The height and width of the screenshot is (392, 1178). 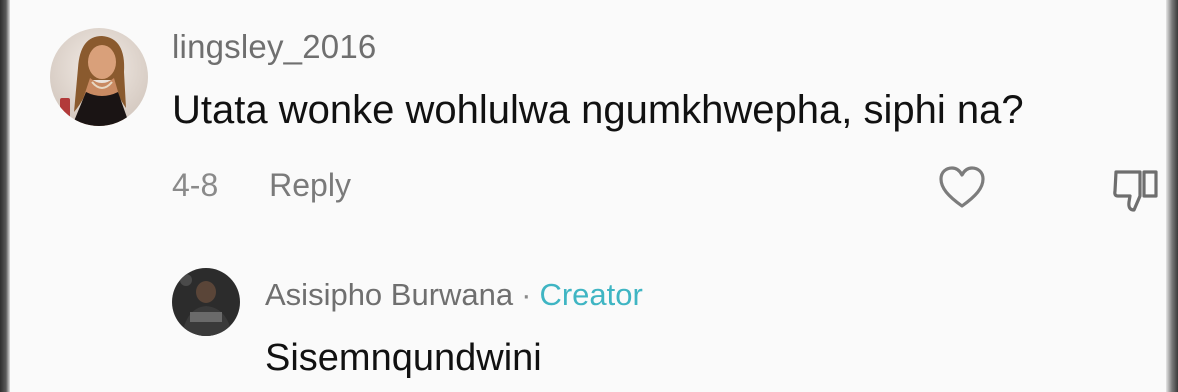 I want to click on comment-date: 4-8, so click(x=195, y=185).